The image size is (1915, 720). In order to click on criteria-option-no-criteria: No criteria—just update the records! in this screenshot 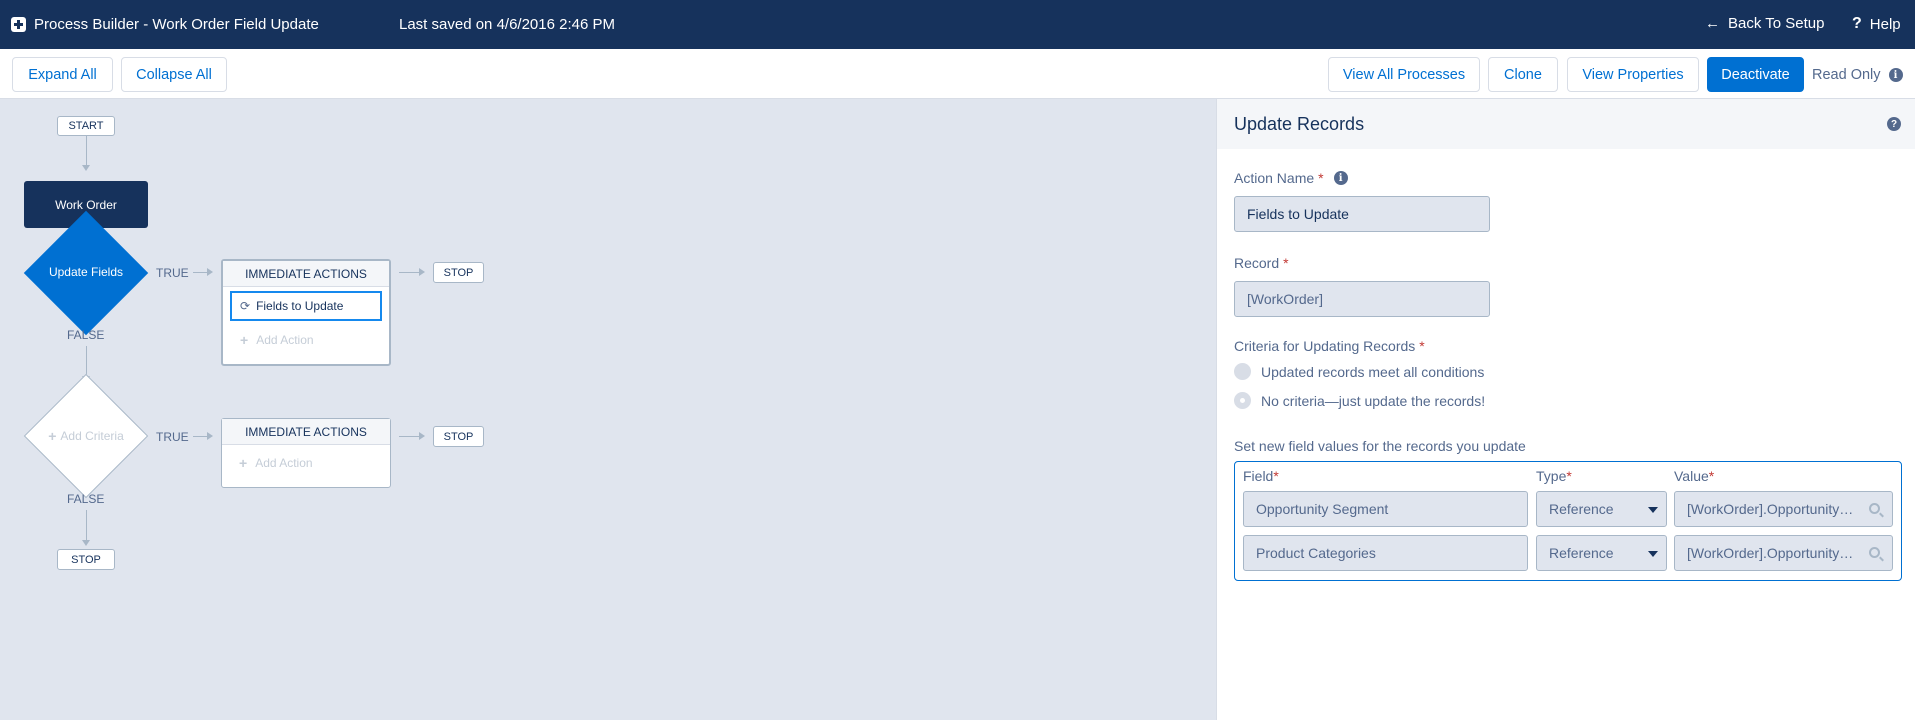, I will do `click(1359, 400)`.